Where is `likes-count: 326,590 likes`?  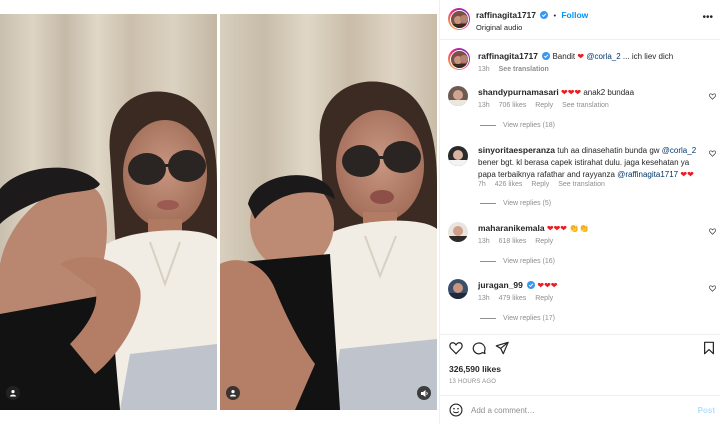
likes-count: 326,590 likes is located at coordinates (475, 369).